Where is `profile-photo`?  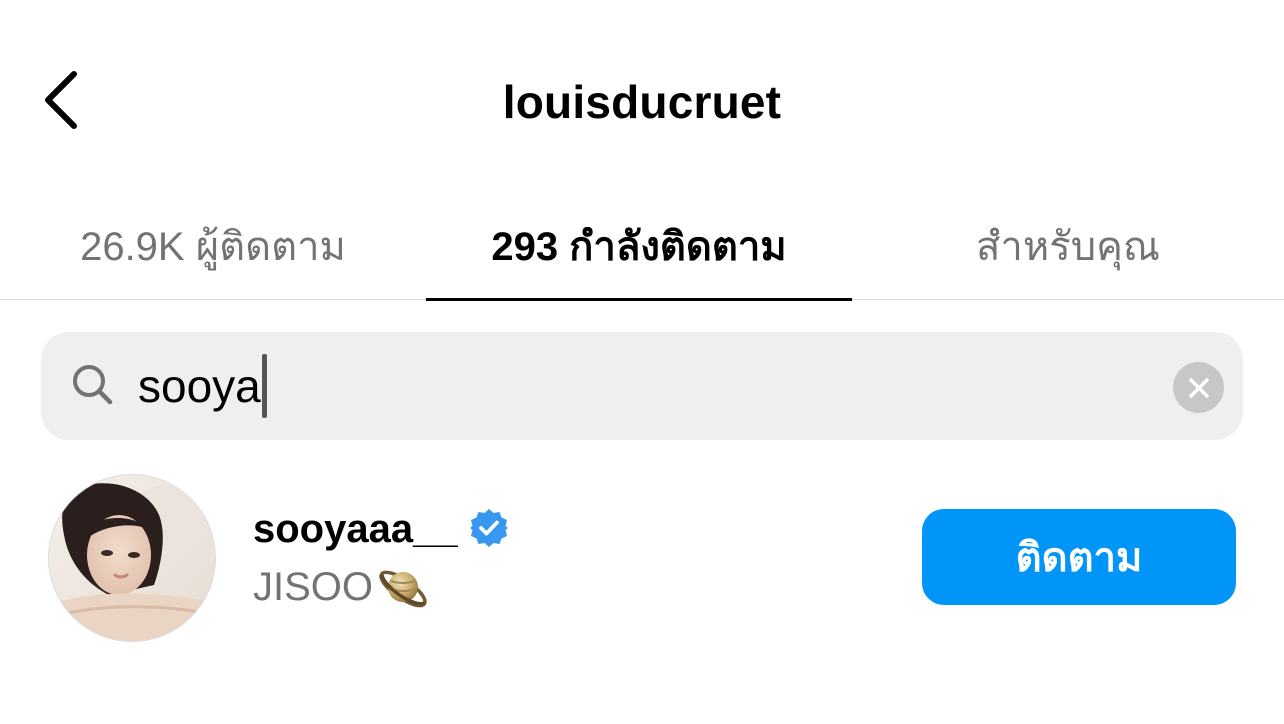
profile-photo is located at coordinates (132, 558).